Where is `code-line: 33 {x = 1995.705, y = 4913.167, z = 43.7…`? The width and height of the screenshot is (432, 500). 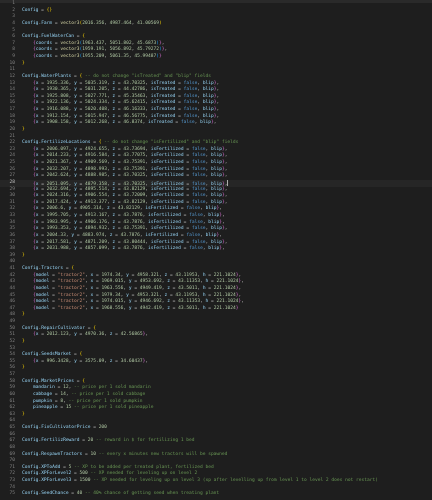
code-line: 33 {x = 1995.705, y = 4913.167, z = 43.7… is located at coordinates (216, 216).